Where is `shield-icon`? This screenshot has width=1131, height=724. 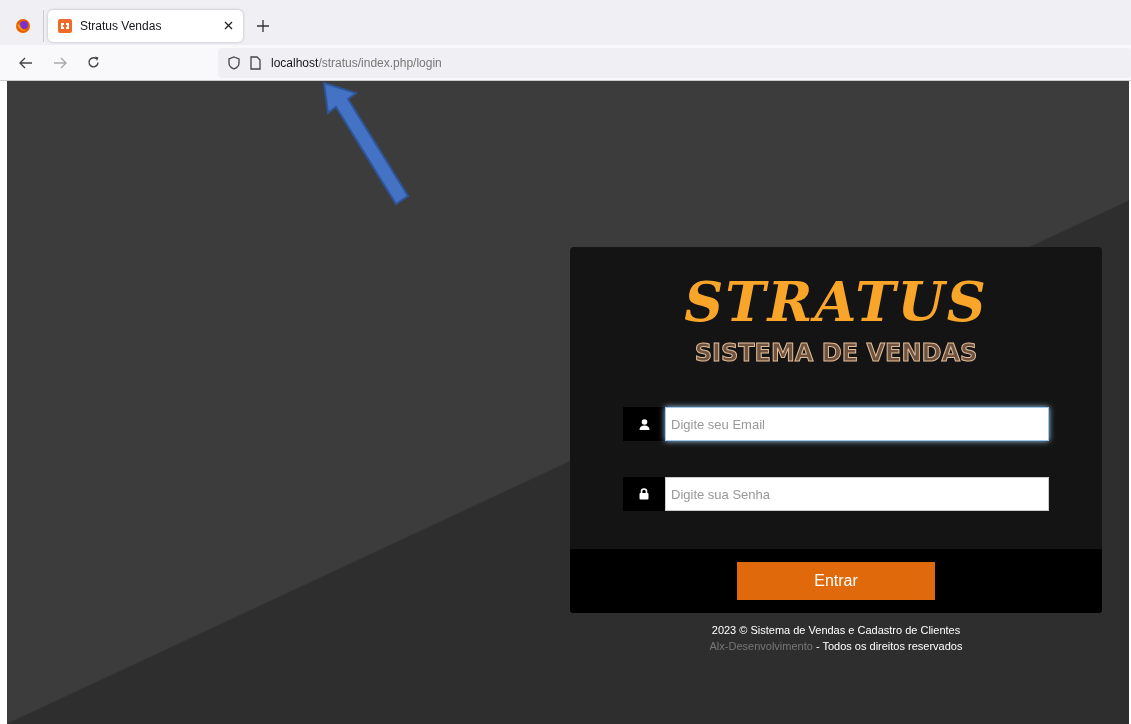
shield-icon is located at coordinates (234, 62).